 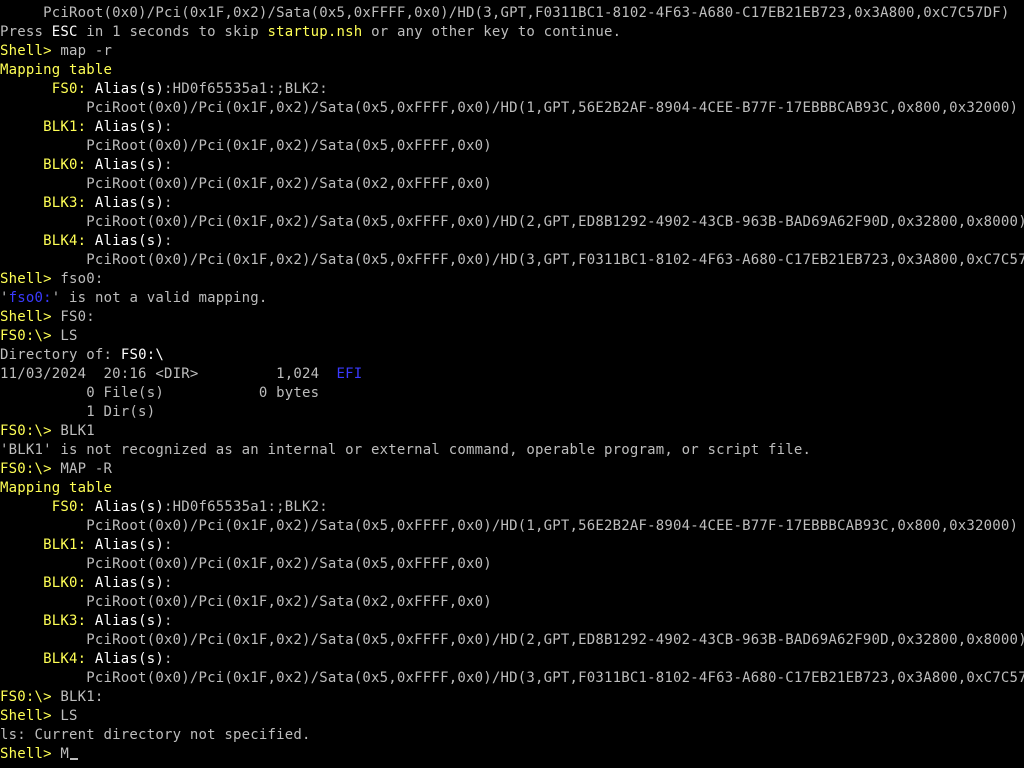 What do you see at coordinates (86, 51) in the screenshot?
I see `console-text: map -r` at bounding box center [86, 51].